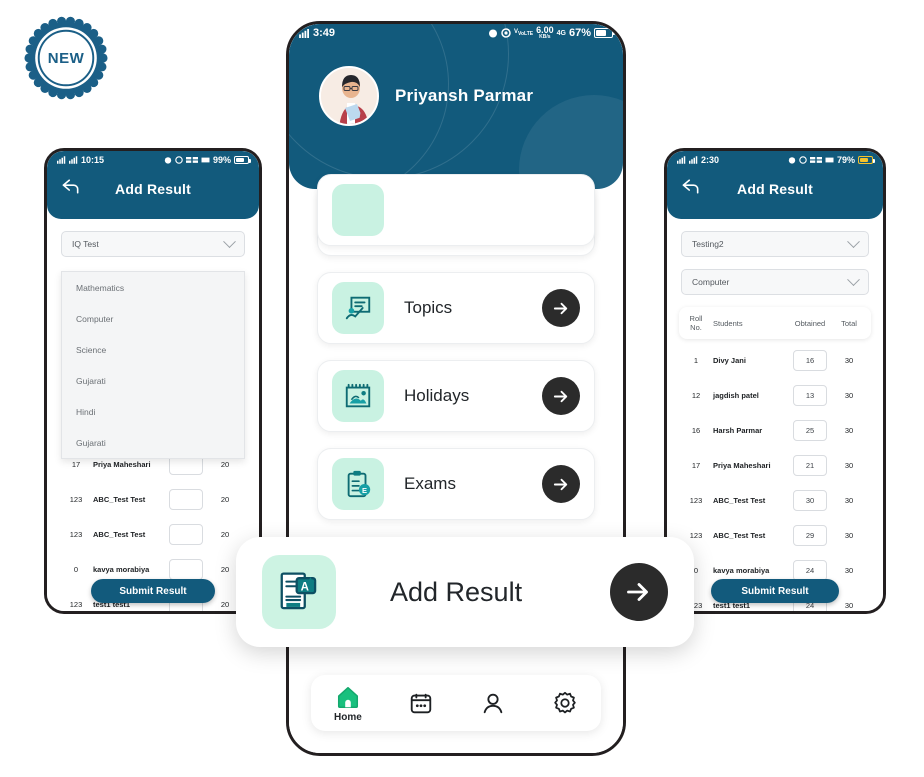 The width and height of the screenshot is (924, 777). I want to click on settings-icon, so click(565, 702).